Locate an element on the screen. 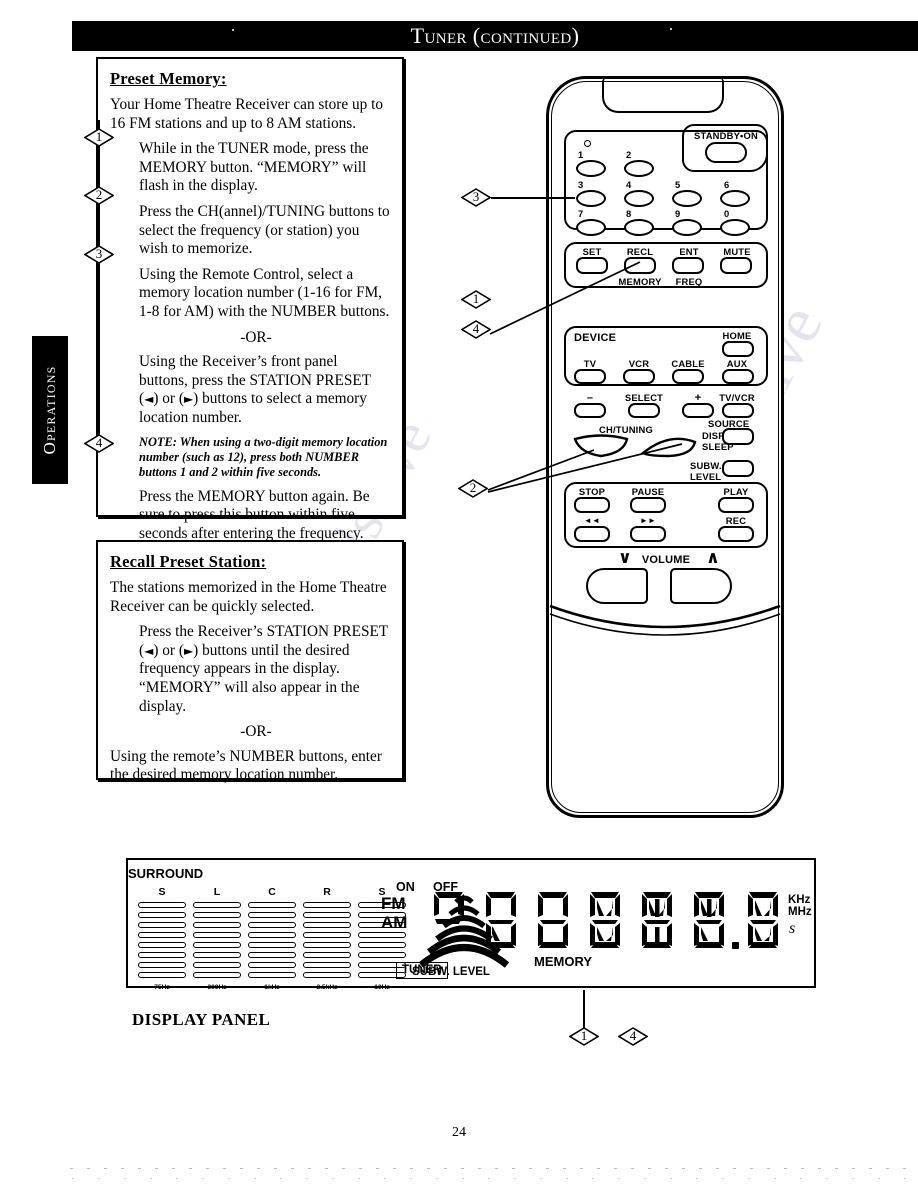 This screenshot has height=1188, width=918. number-7-button is located at coordinates (591, 227).